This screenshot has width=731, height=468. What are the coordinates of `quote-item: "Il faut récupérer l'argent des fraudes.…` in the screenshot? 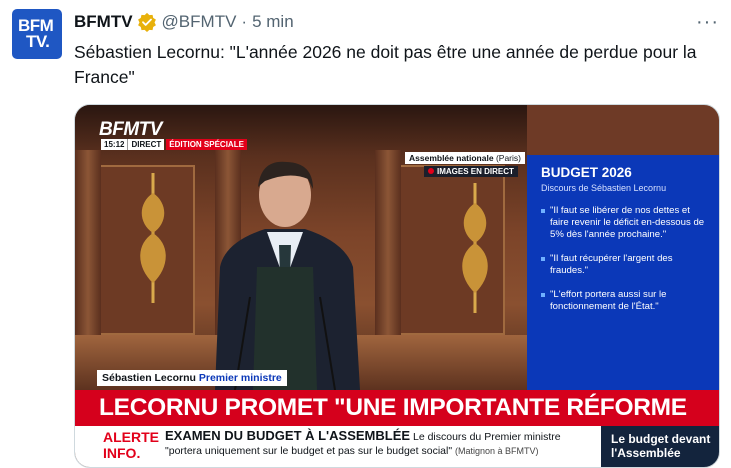 It's located at (624, 265).